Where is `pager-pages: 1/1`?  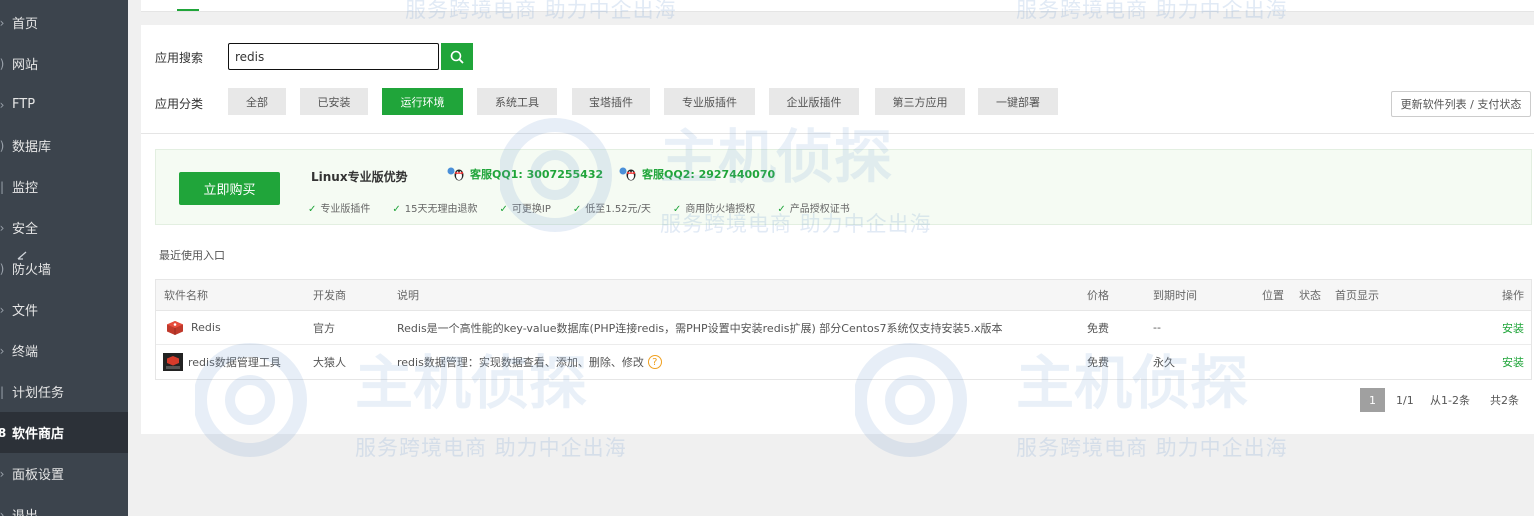 pager-pages: 1/1 is located at coordinates (1405, 400).